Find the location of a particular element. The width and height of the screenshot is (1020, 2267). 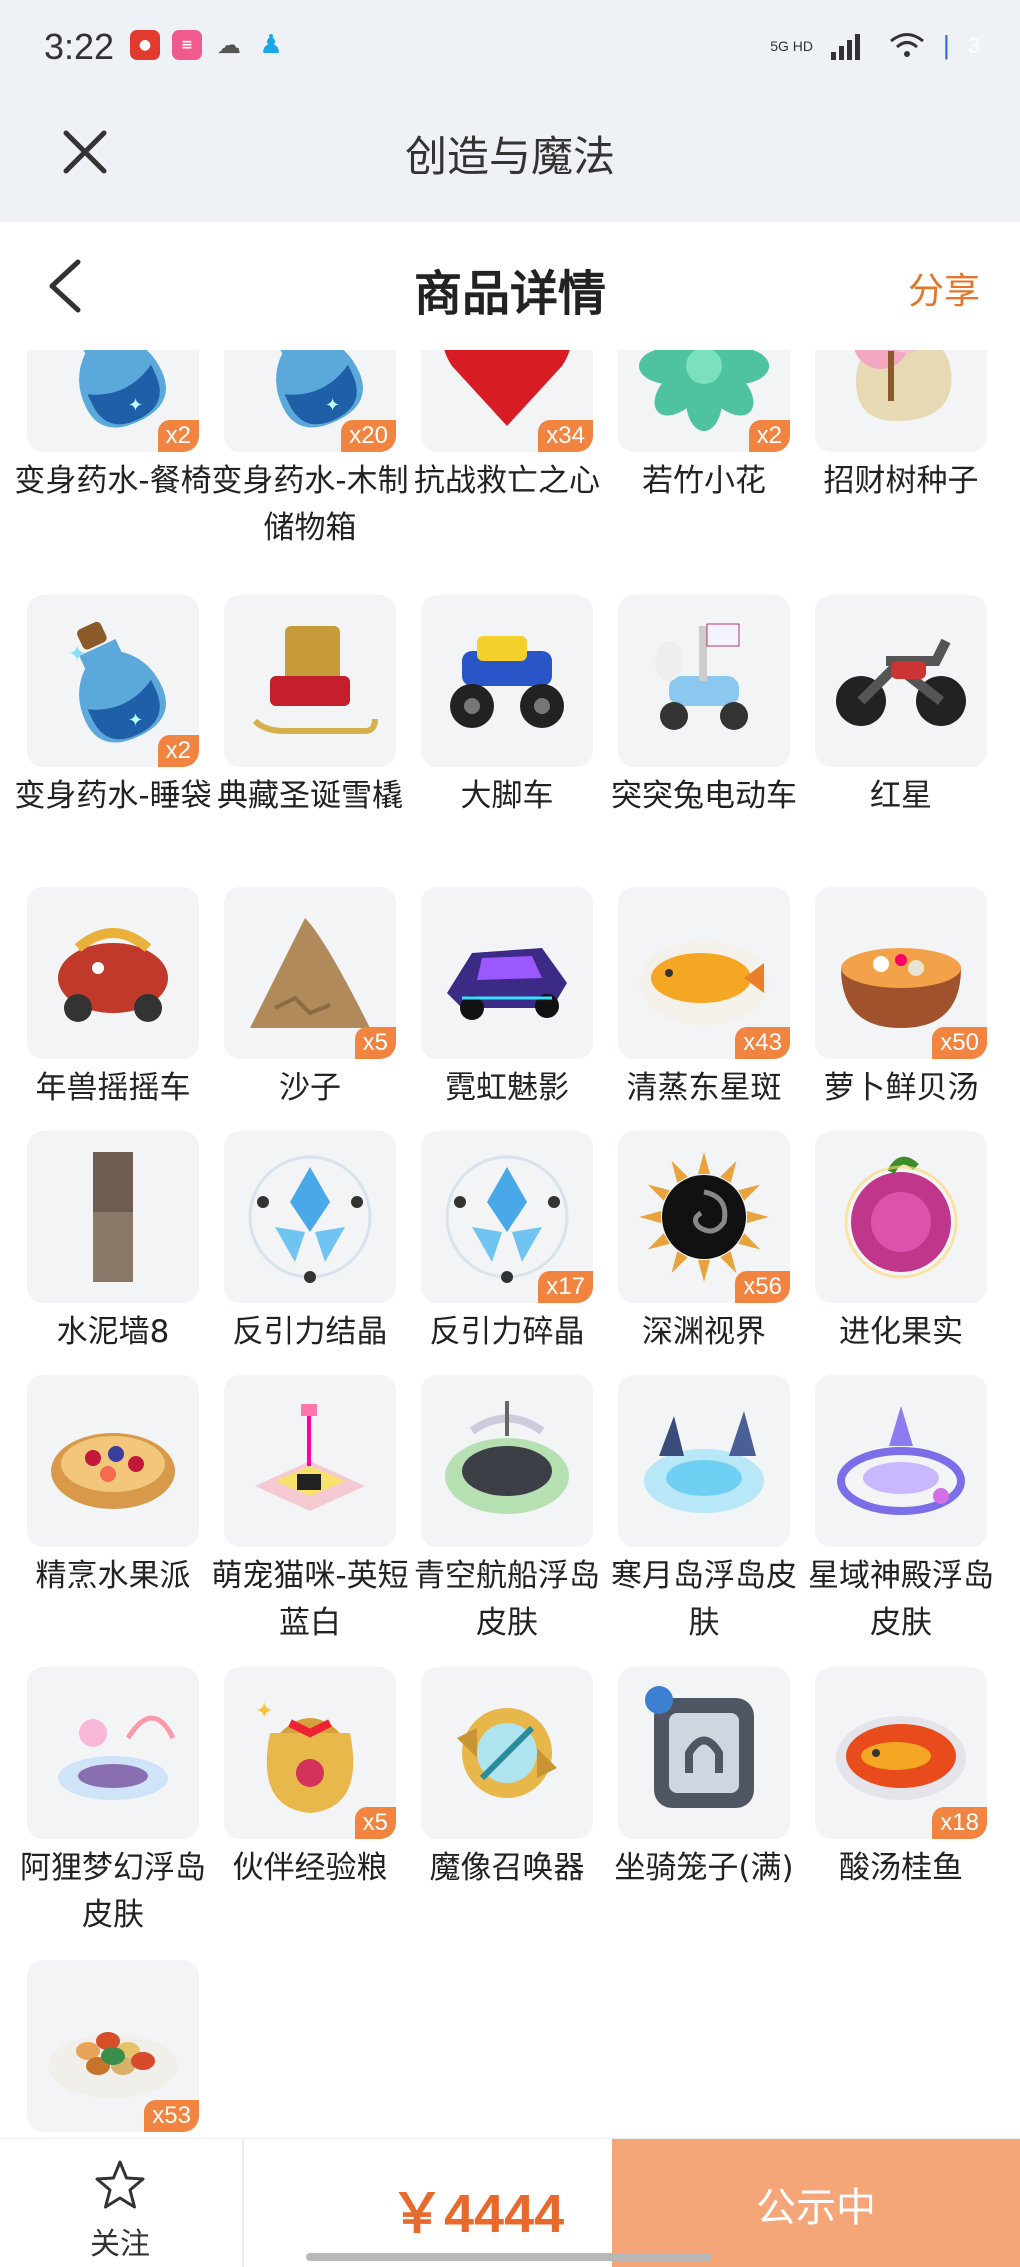

item-card: 青空航船浮岛皮肤 is located at coordinates (507, 1511).